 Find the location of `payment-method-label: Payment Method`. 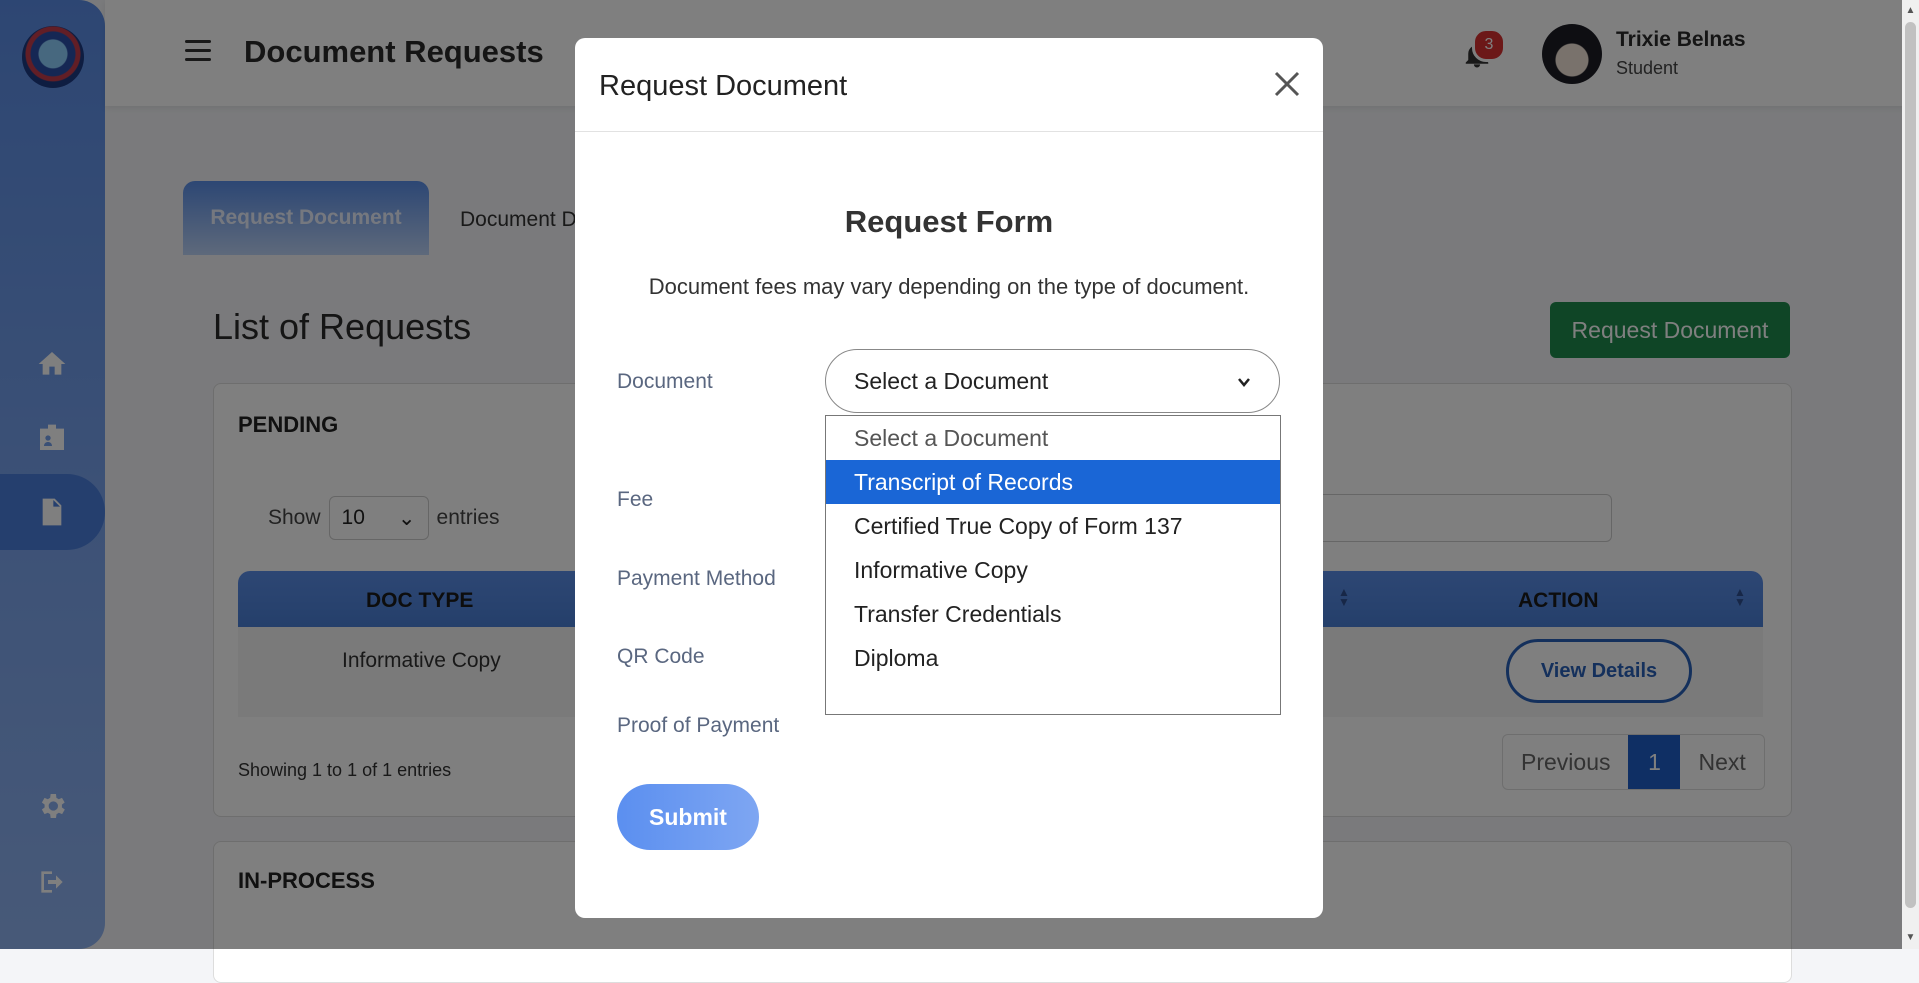

payment-method-label: Payment Method is located at coordinates (696, 578).